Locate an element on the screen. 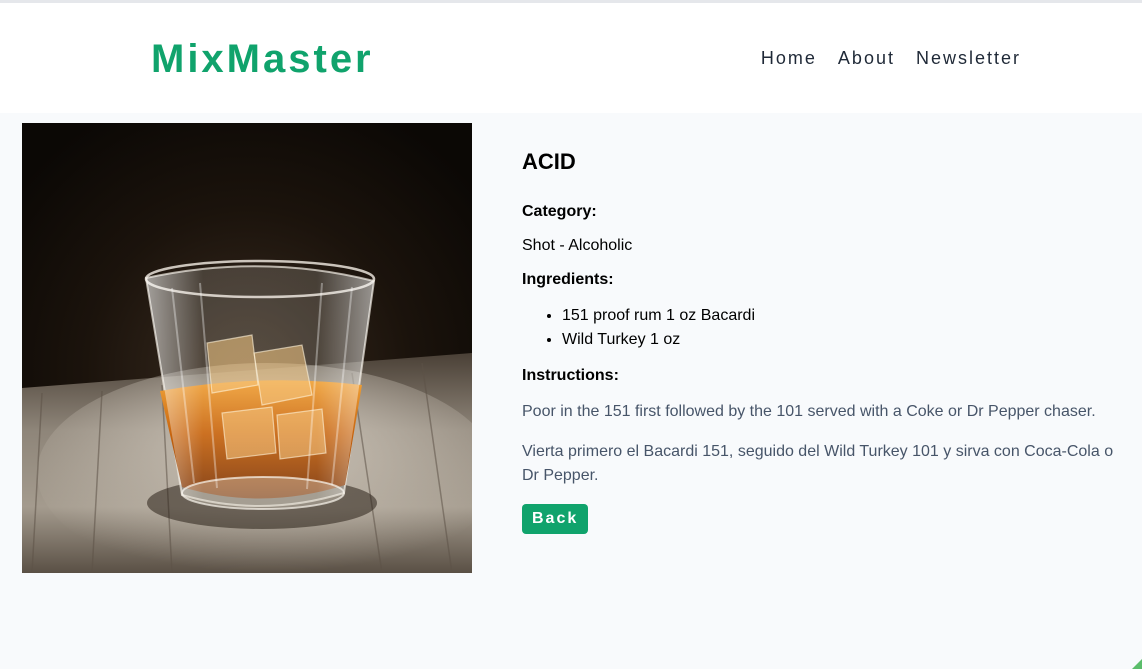 The height and width of the screenshot is (669, 1142). instructions-label: Instructions: is located at coordinates (570, 375).